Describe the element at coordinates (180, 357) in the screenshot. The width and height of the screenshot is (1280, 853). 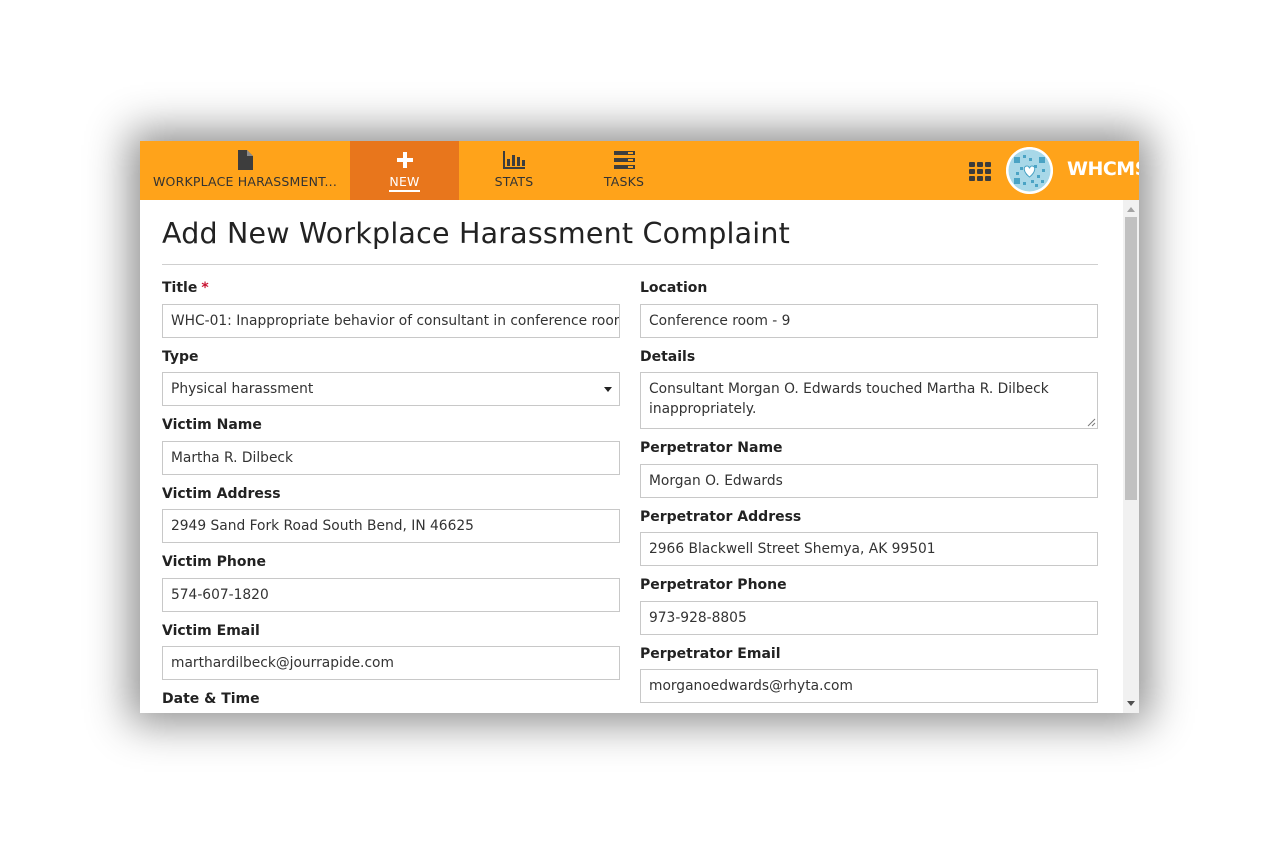
I see `type-label: Type` at that location.